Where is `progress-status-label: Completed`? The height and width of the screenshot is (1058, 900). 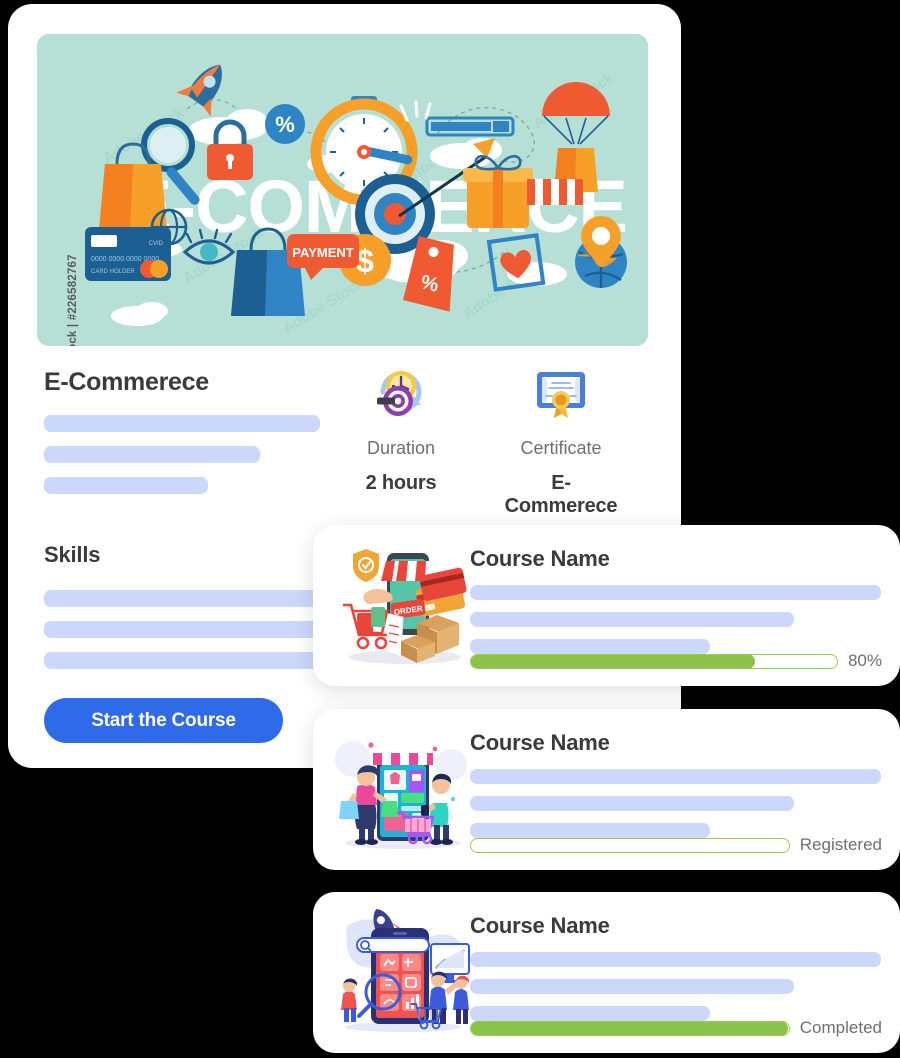 progress-status-label: Completed is located at coordinates (840, 1027).